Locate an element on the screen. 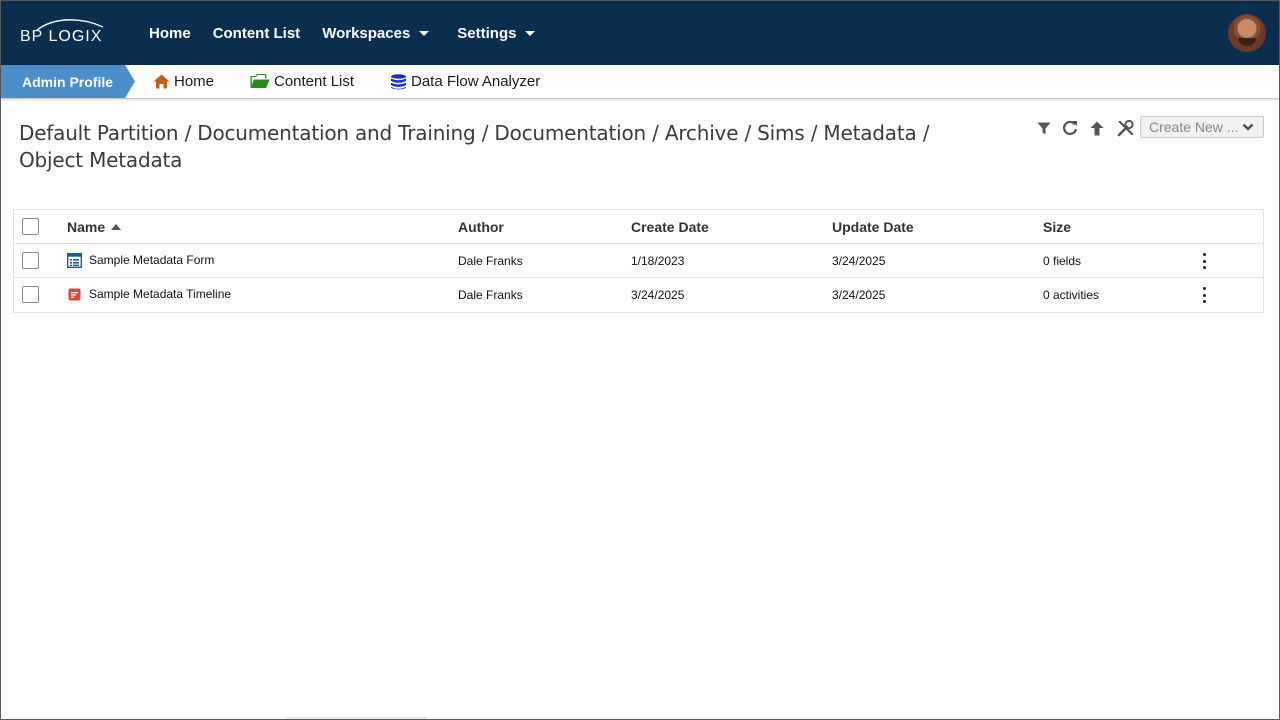 This screenshot has height=720, width=1280. select-all-checkbox is located at coordinates (30, 226).